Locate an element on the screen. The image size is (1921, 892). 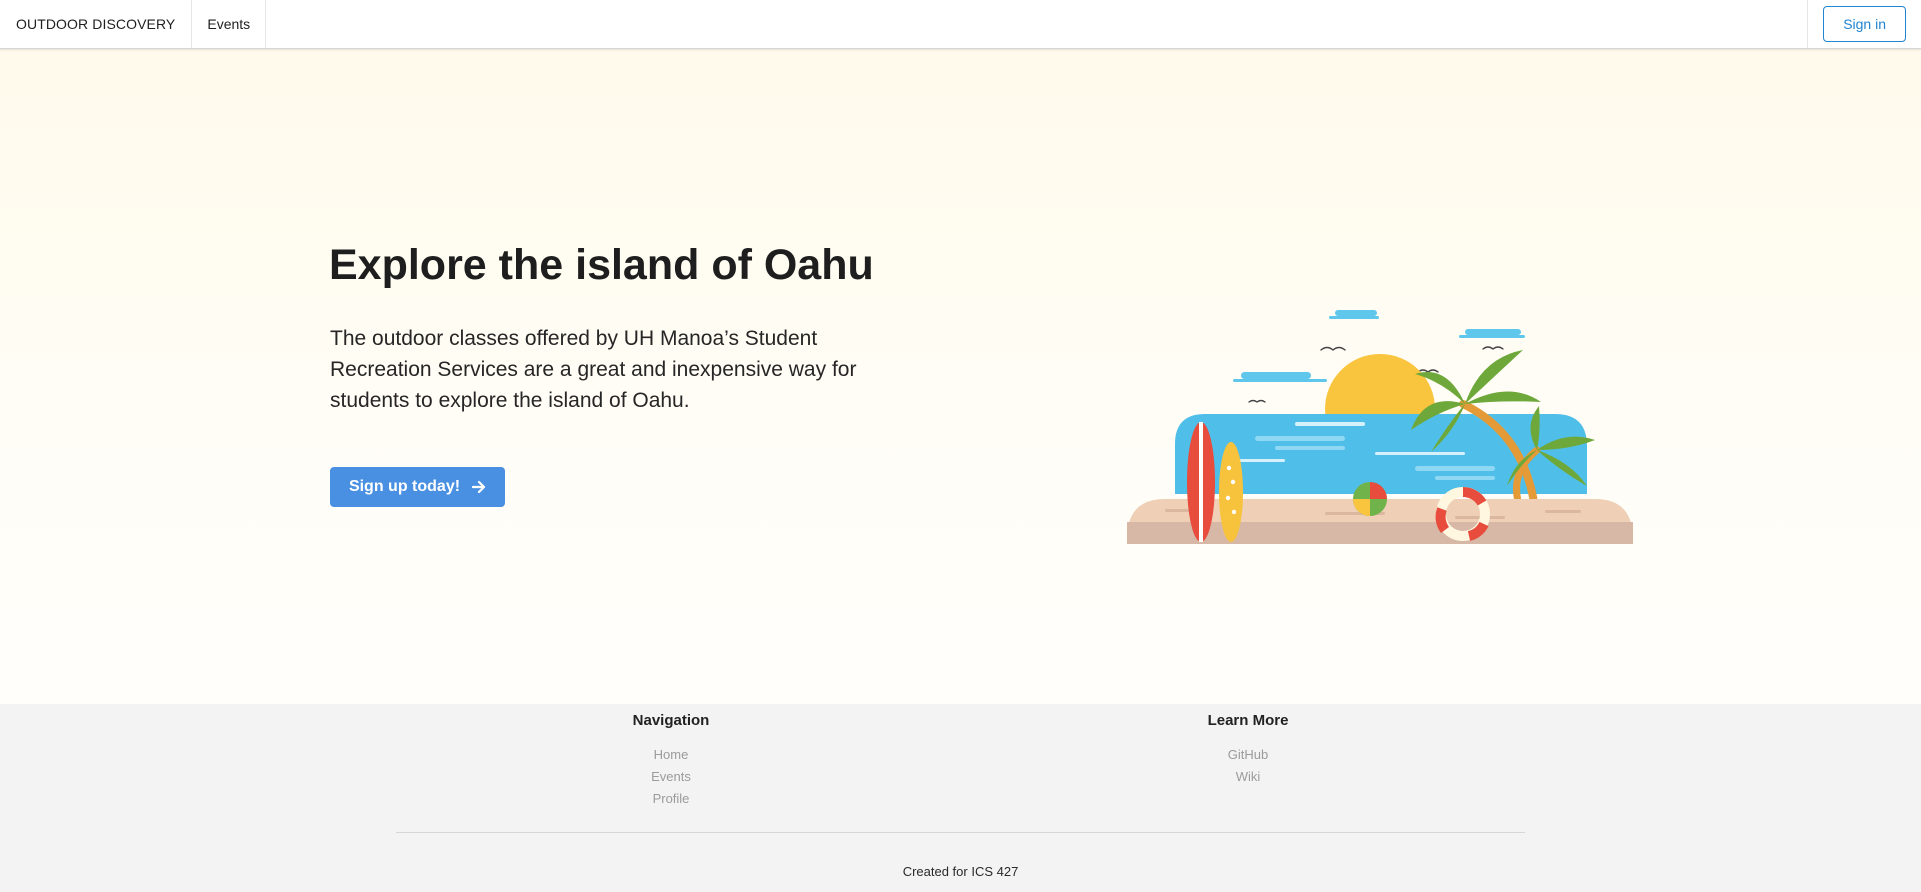
sign-in-button: Sign in is located at coordinates (1864, 24).